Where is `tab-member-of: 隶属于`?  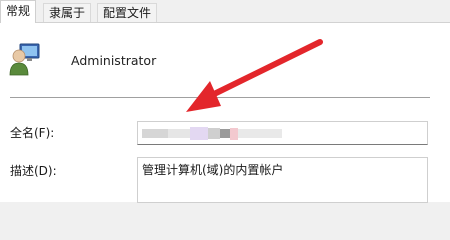
tab-member-of: 隶属于 is located at coordinates (67, 12).